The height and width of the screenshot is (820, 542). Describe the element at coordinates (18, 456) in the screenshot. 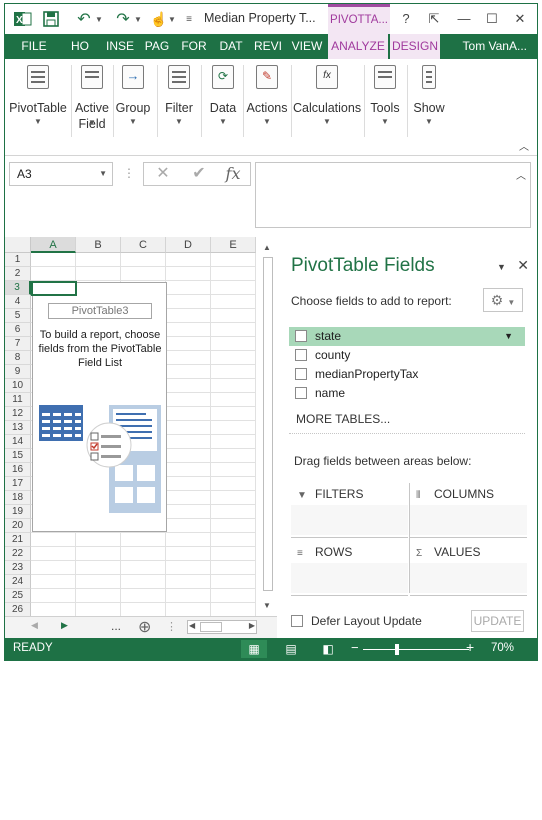

I see `row-header-15: 15` at that location.